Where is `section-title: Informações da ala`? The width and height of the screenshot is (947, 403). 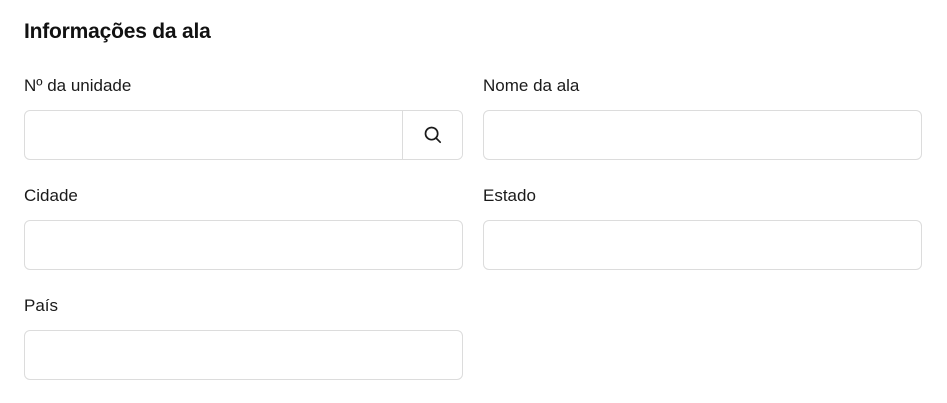
section-title: Informações da ala is located at coordinates (117, 31).